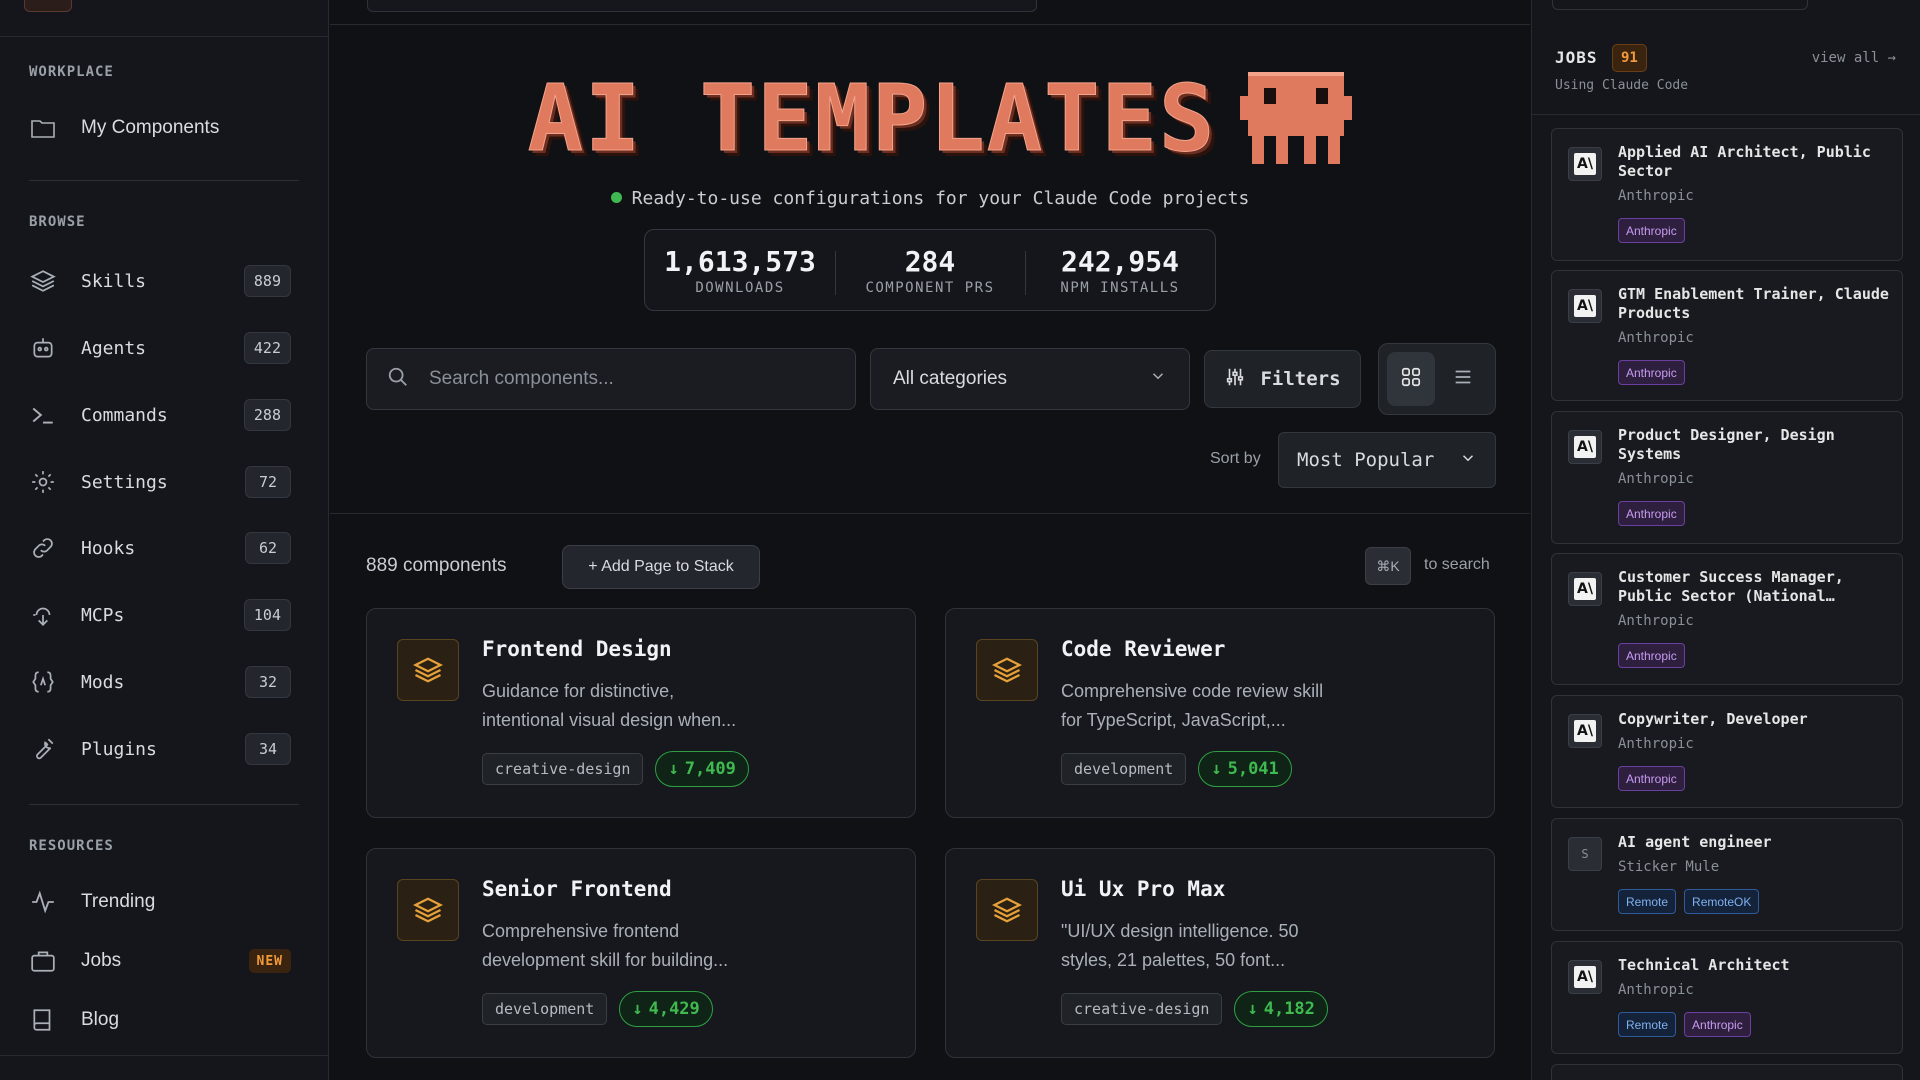  I want to click on job-card, so click(1727, 1072).